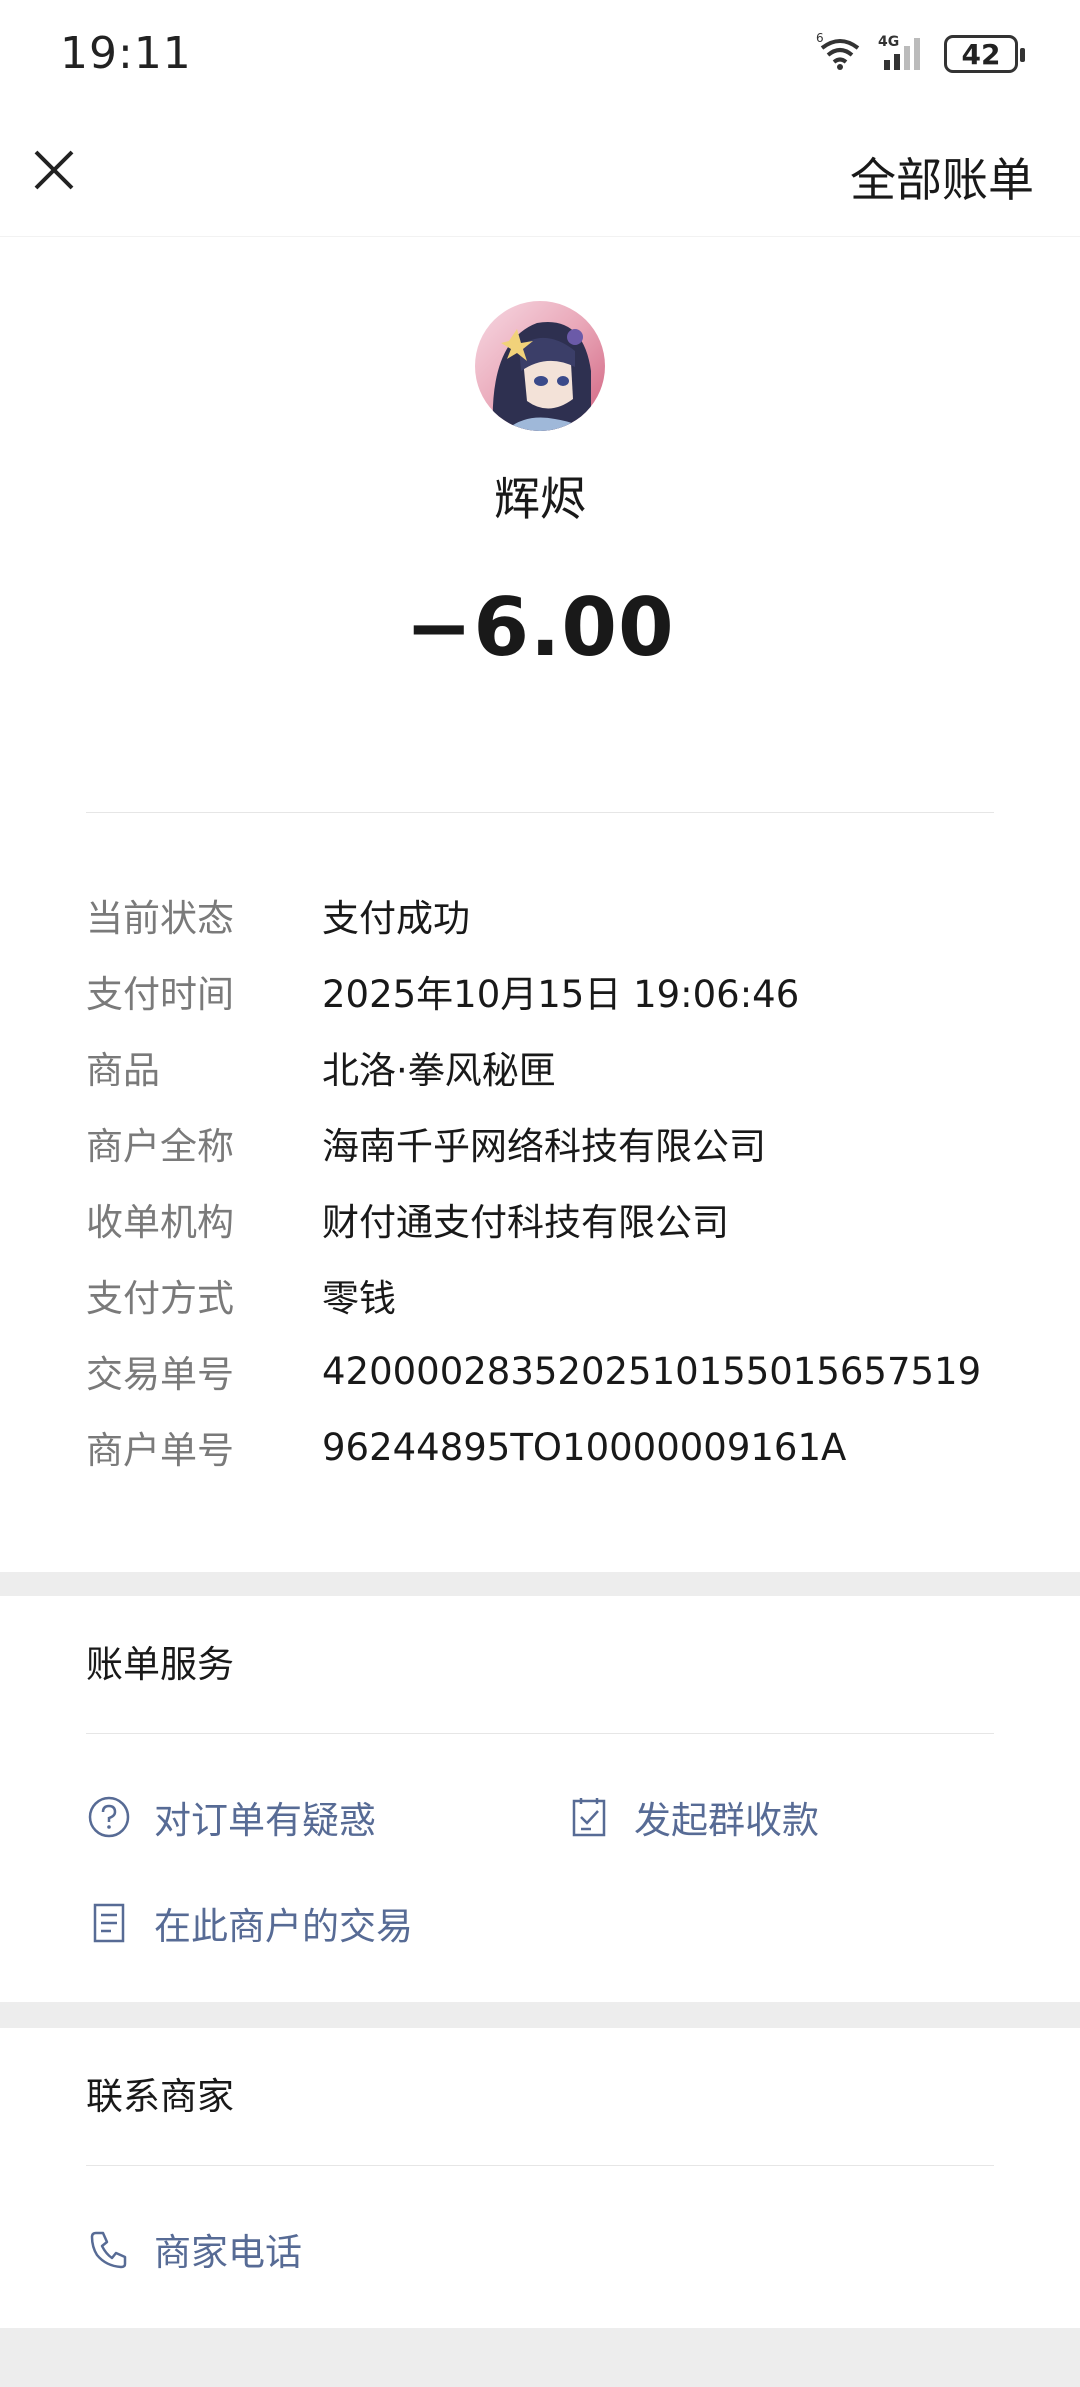 Image resolution: width=1080 pixels, height=2387 pixels. I want to click on info-label: 商户单号, so click(160, 1450).